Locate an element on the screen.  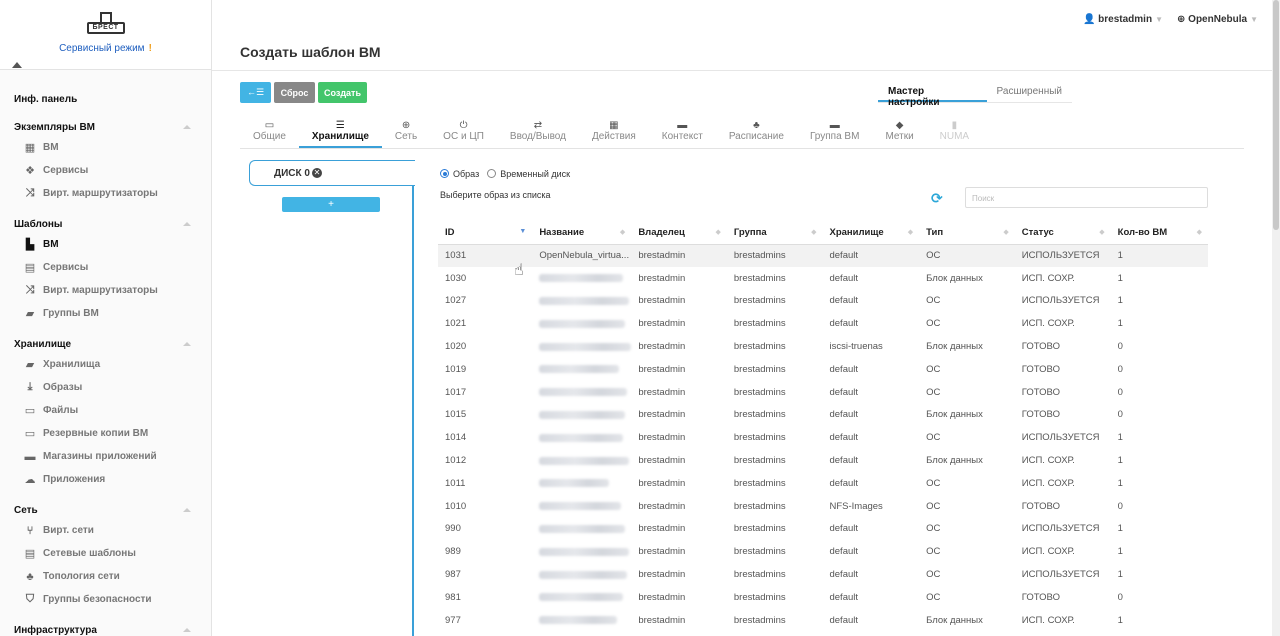
sidebar-section-header: Инф. панель is located at coordinates (105, 99).